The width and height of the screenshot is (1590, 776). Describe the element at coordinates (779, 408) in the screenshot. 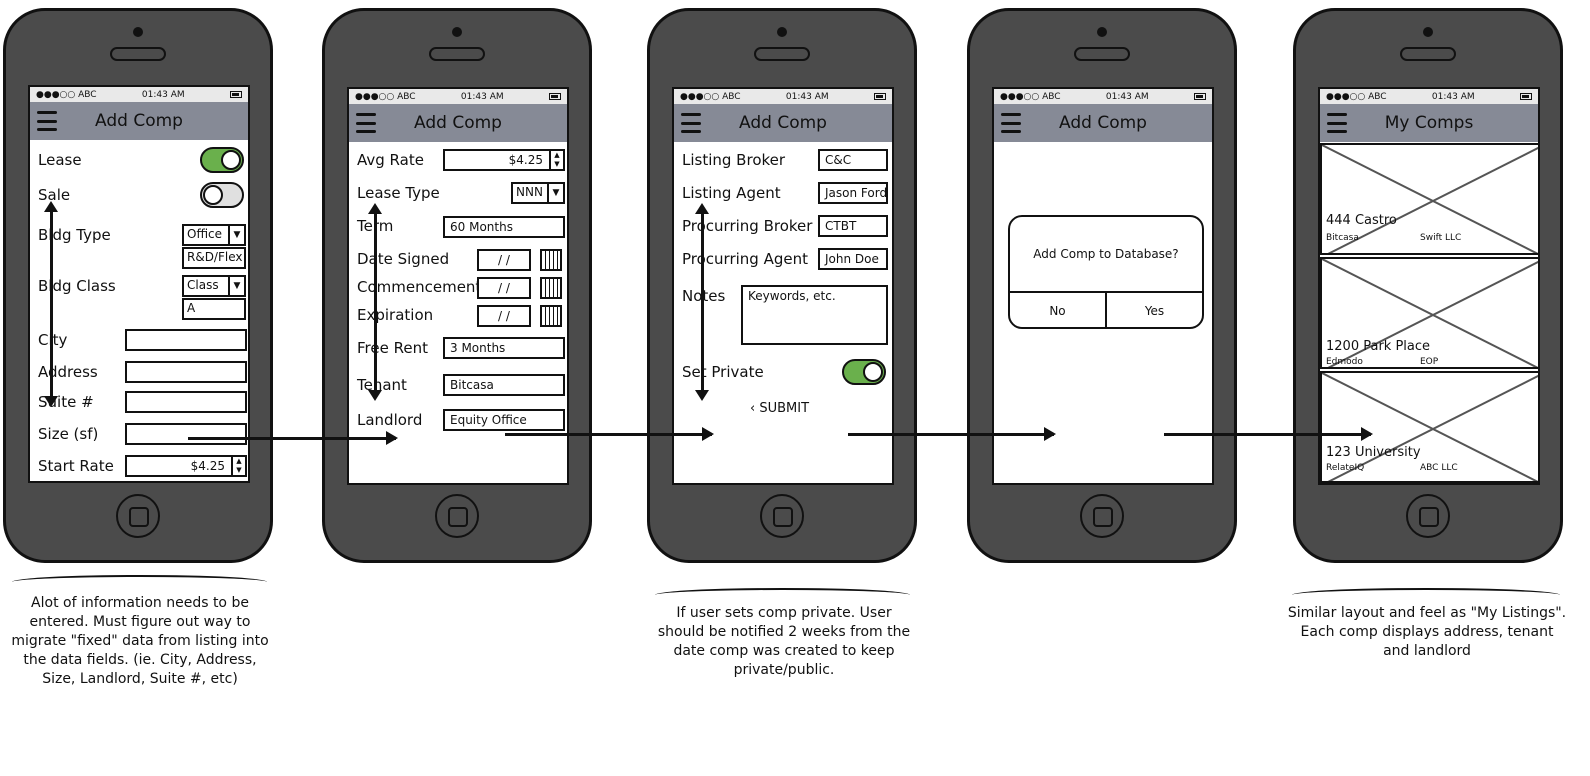

I see `submit-button: ‹ SUBMIT` at that location.